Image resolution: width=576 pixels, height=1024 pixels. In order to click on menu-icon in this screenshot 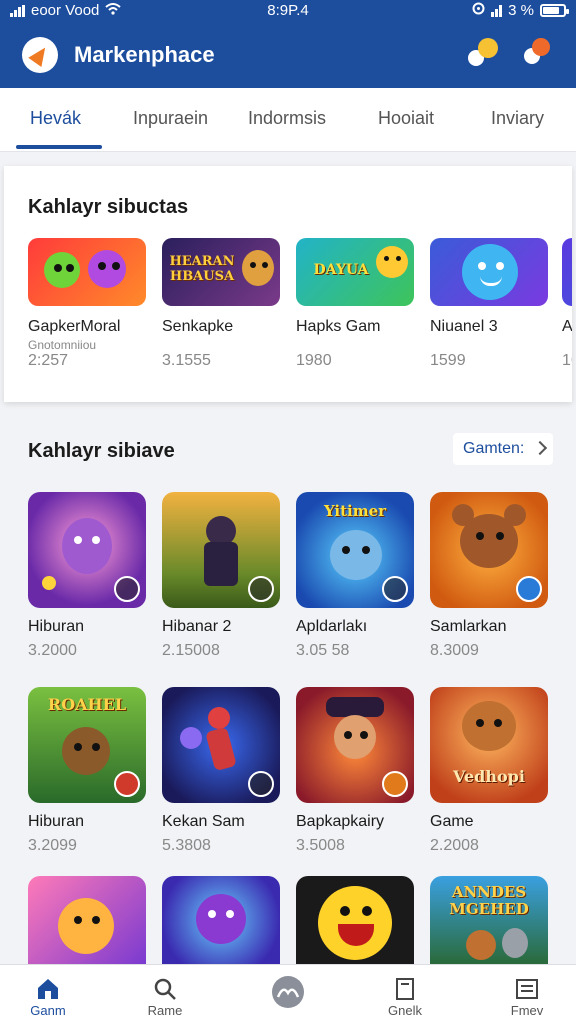, I will do `click(527, 991)`.